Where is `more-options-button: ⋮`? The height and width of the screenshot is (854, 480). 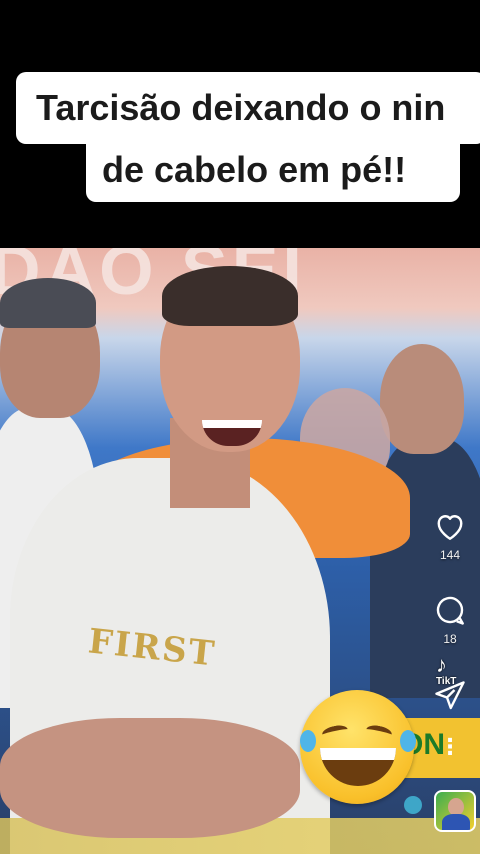 more-options-button: ⋮ is located at coordinates (450, 747).